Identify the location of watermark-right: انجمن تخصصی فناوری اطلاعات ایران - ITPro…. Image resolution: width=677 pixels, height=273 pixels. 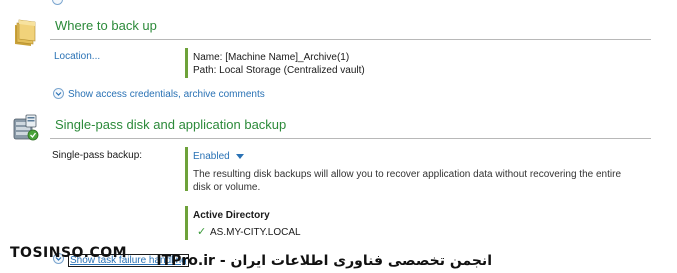
(324, 261).